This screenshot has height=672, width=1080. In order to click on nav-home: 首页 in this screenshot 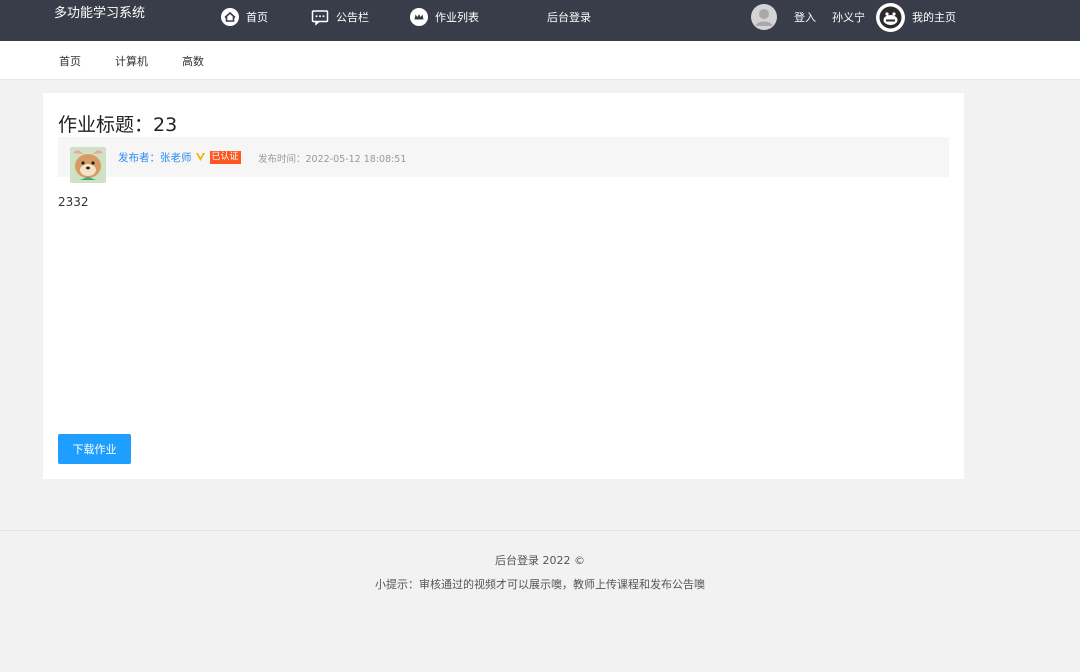, I will do `click(244, 16)`.